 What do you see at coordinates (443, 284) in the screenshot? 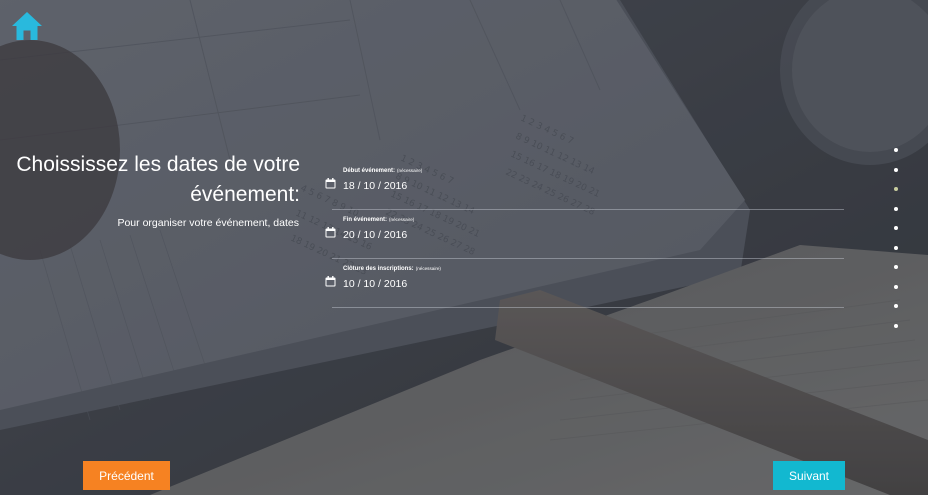
I see `registration-close-input` at bounding box center [443, 284].